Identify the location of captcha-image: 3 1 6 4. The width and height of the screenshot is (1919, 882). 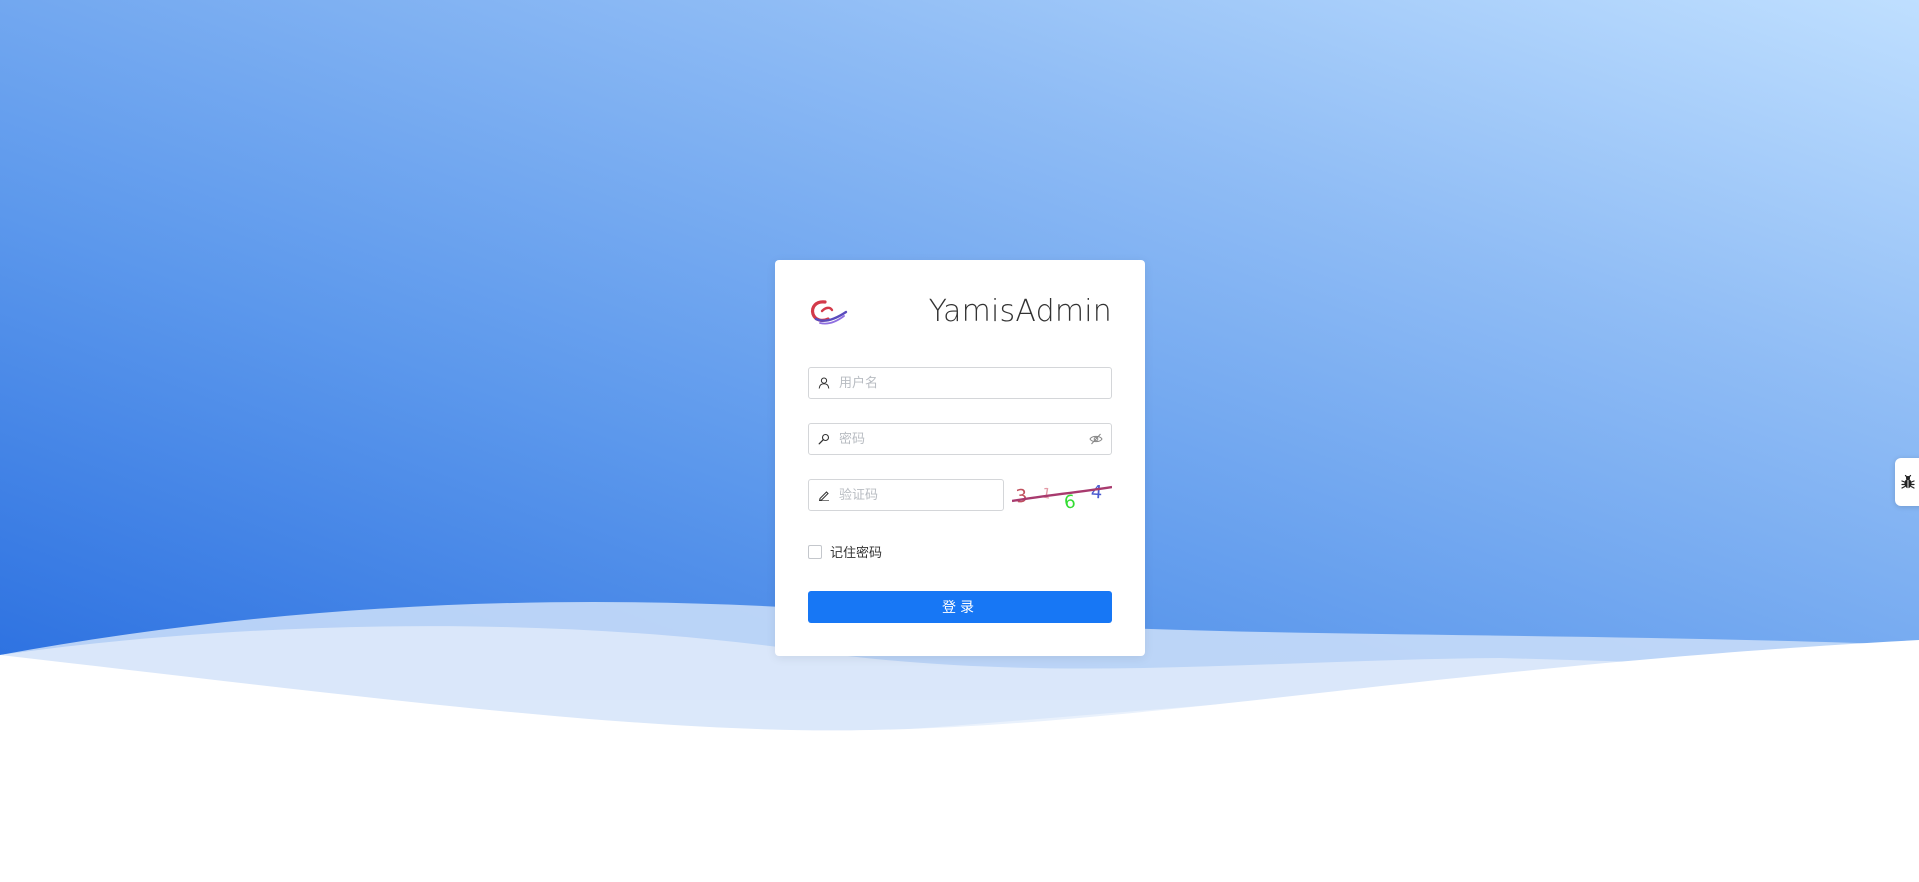
(1062, 495).